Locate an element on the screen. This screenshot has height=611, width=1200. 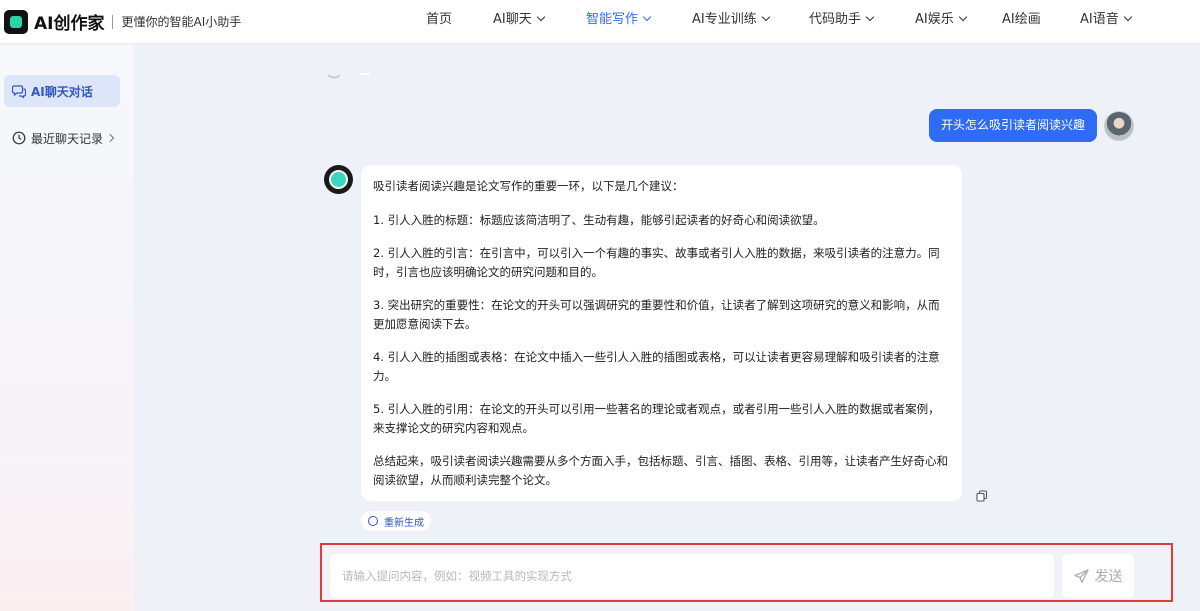
nav-label: AI绘画 is located at coordinates (1021, 19).